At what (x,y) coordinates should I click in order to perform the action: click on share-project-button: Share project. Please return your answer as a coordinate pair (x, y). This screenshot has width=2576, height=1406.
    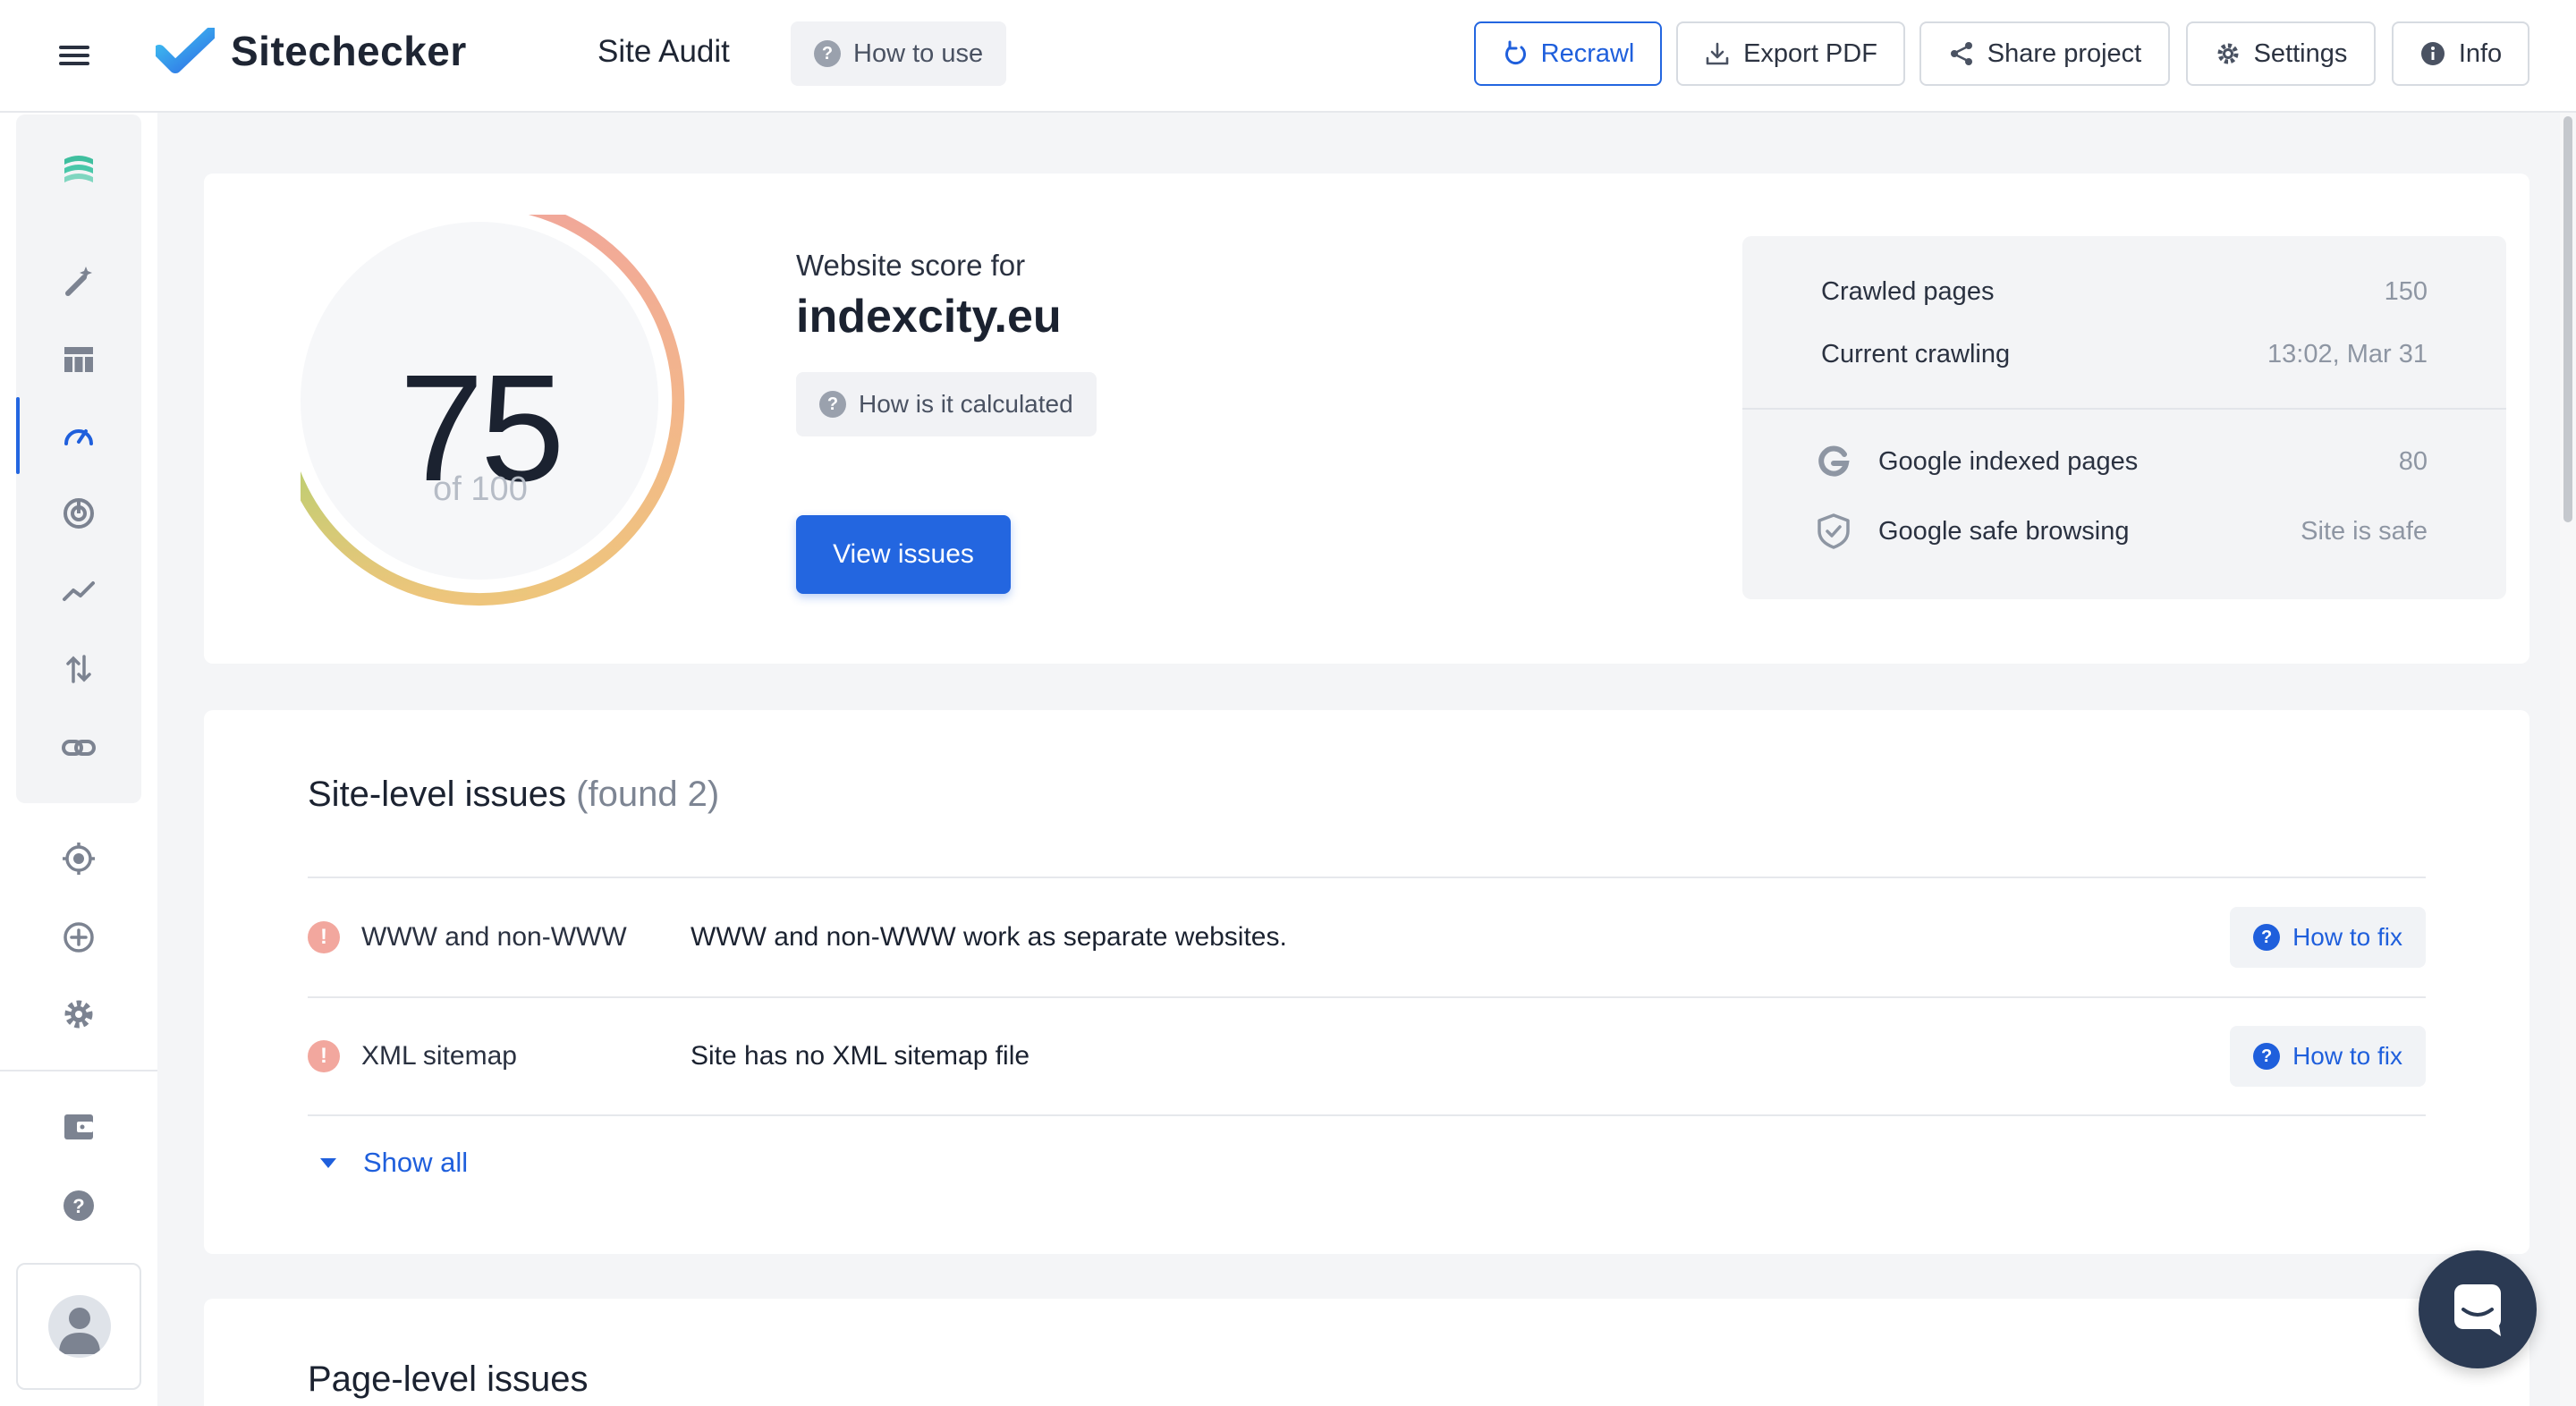
    Looking at the image, I should click on (2044, 54).